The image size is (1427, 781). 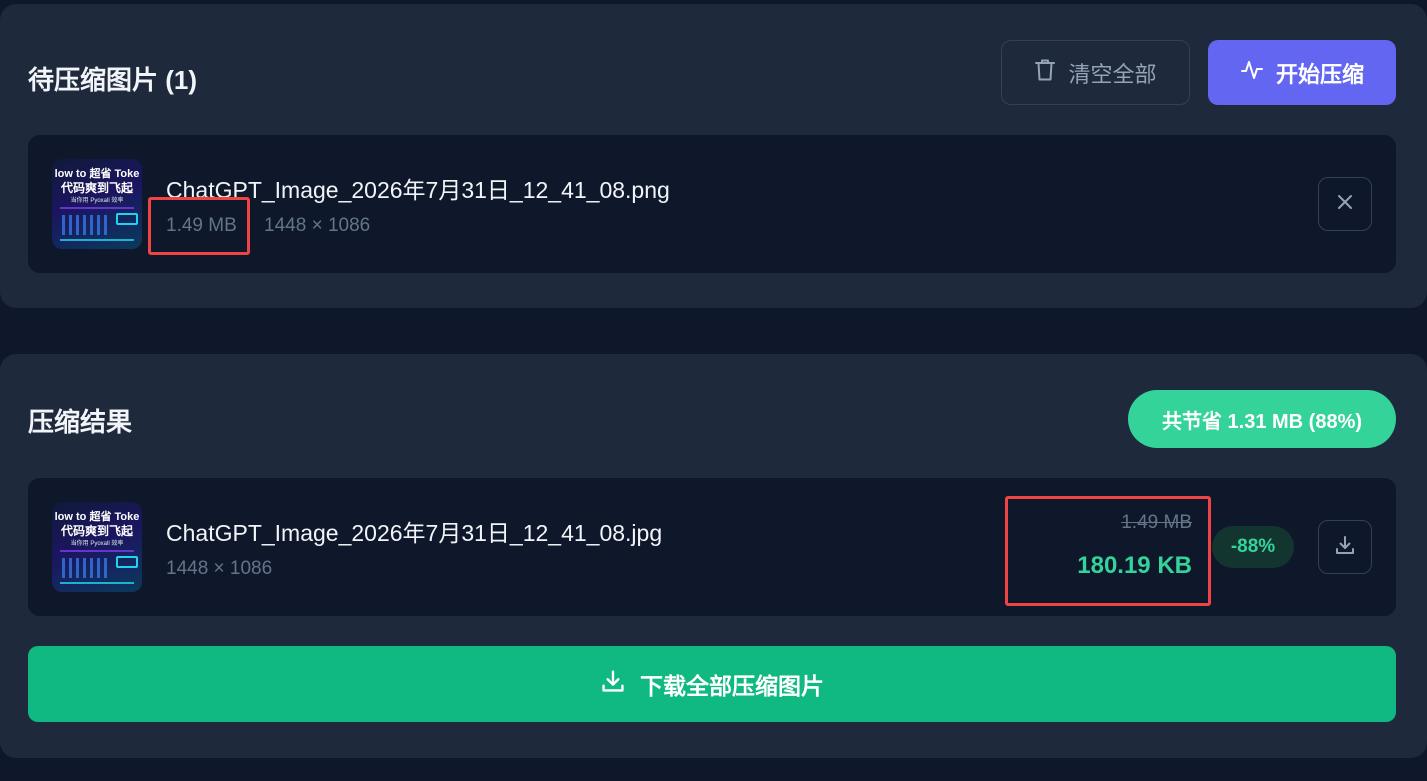 I want to click on original-size: 1.49 MB, so click(x=1156, y=522).